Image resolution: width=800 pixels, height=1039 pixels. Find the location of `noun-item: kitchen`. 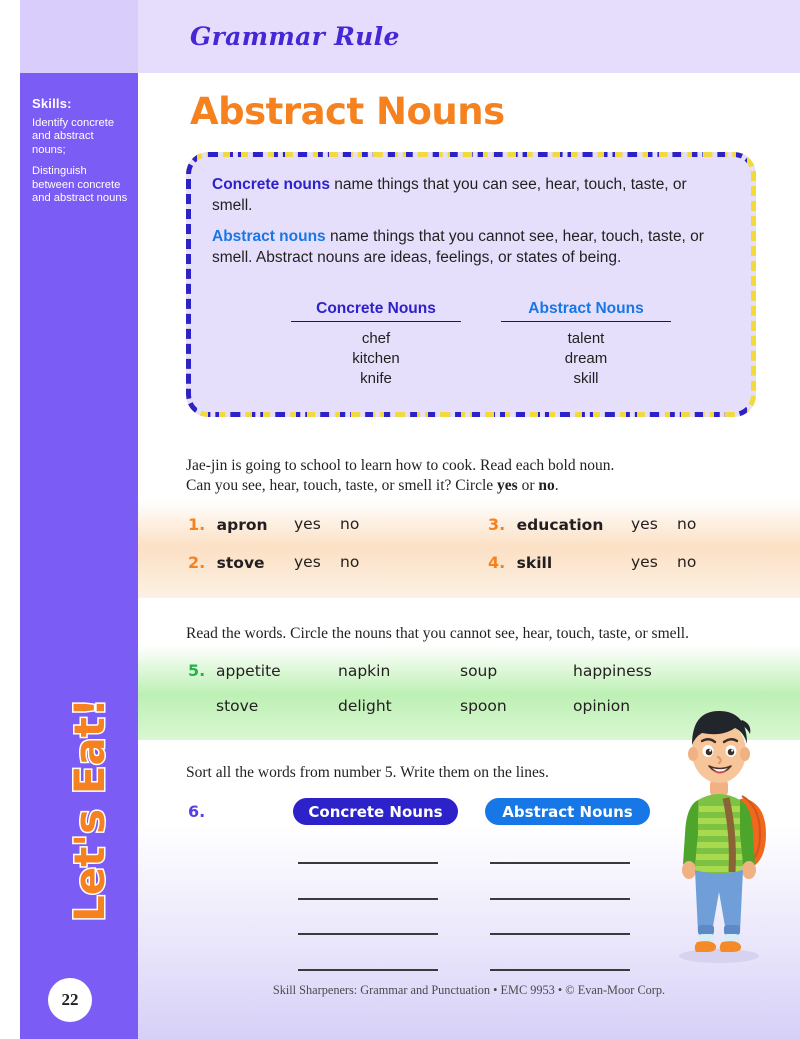

noun-item: kitchen is located at coordinates (376, 358).